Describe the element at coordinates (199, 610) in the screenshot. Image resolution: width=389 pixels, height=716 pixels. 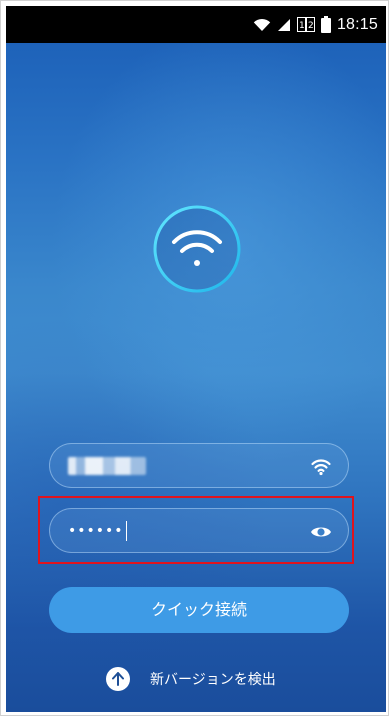
I see `quick-connect-button: クイック接続` at that location.